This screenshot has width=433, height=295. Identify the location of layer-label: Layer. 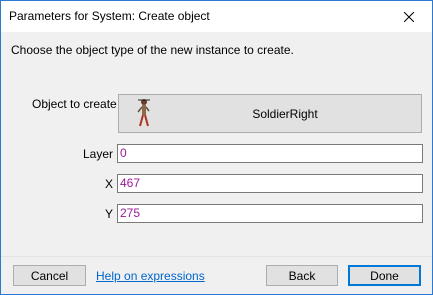
(98, 154).